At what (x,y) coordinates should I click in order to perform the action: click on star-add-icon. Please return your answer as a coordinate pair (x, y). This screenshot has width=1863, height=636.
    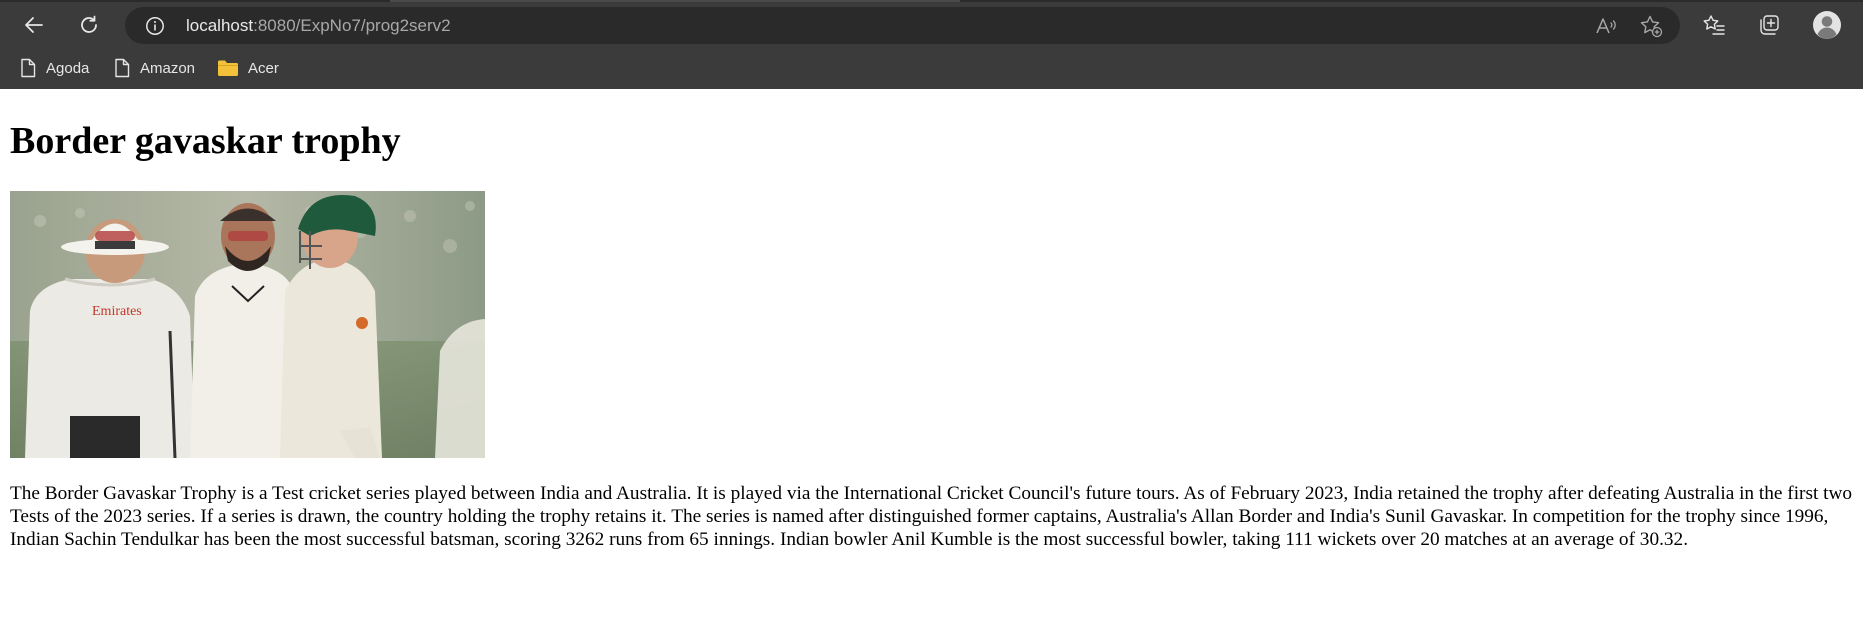
    Looking at the image, I should click on (1651, 26).